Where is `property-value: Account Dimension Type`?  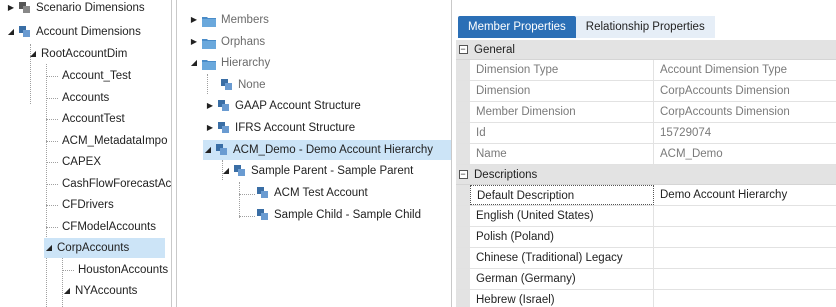 property-value: Account Dimension Type is located at coordinates (723, 70).